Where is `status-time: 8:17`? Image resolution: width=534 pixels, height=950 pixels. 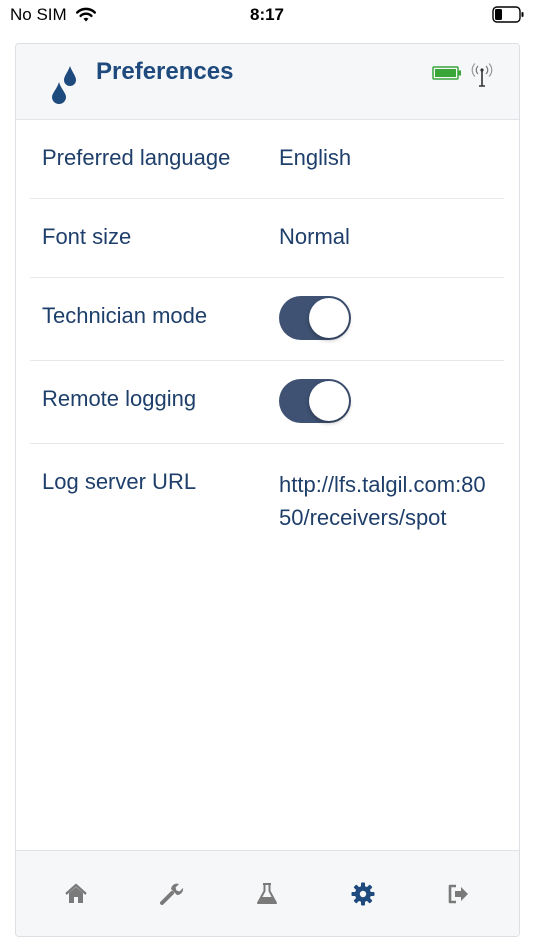
status-time: 8:17 is located at coordinates (267, 14).